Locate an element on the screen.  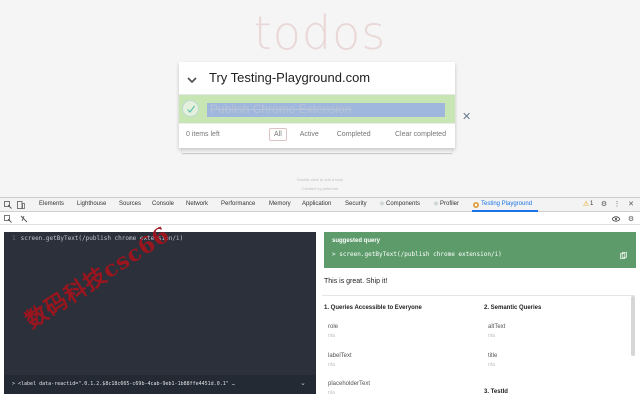
select-element-icon is located at coordinates (8, 219).